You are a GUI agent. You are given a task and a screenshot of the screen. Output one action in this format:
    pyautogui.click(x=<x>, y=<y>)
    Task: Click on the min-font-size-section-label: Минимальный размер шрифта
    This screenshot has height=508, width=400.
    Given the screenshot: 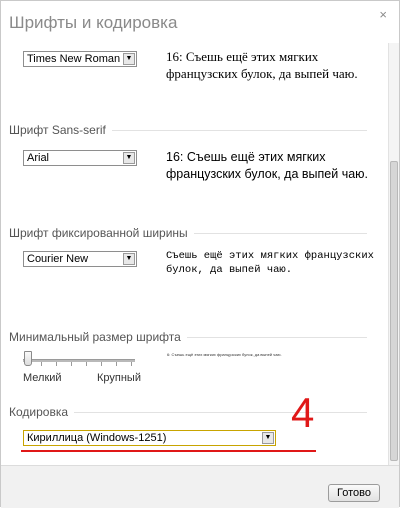 What is the action you would take?
    pyautogui.click(x=98, y=337)
    